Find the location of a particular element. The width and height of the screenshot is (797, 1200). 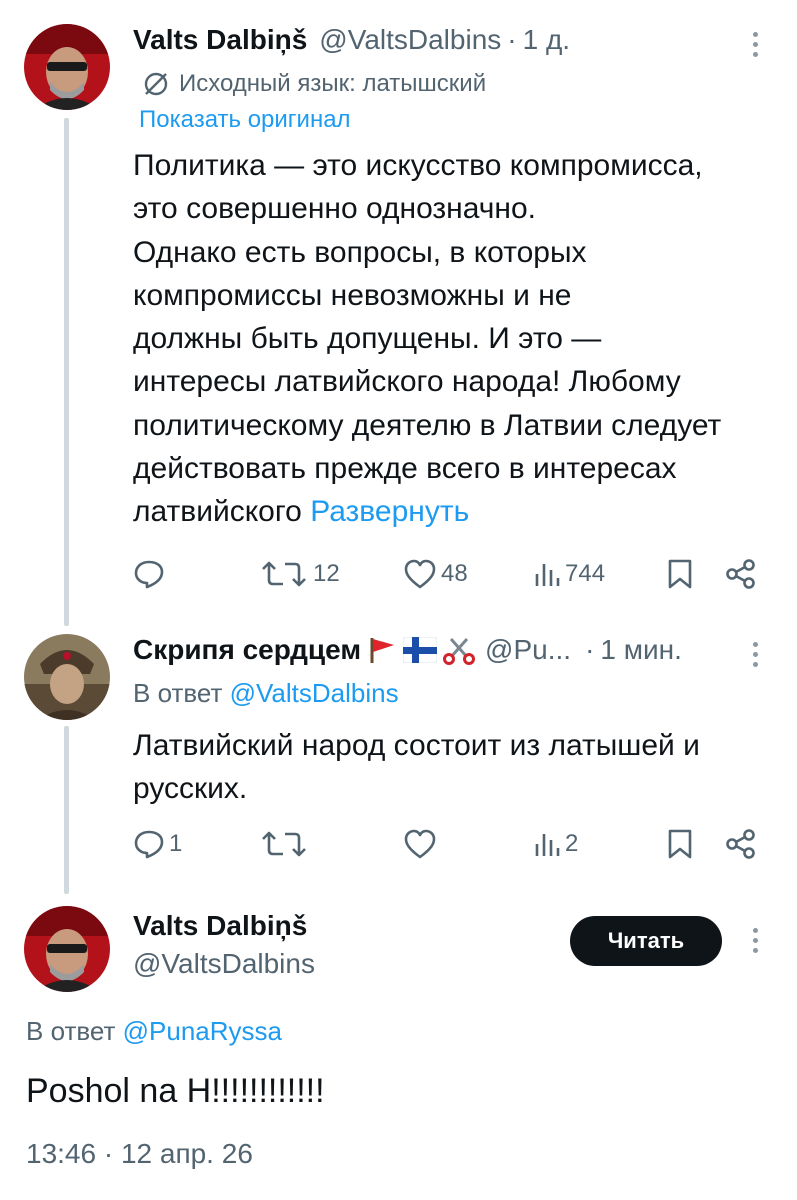

like-button is located at coordinates (422, 844).